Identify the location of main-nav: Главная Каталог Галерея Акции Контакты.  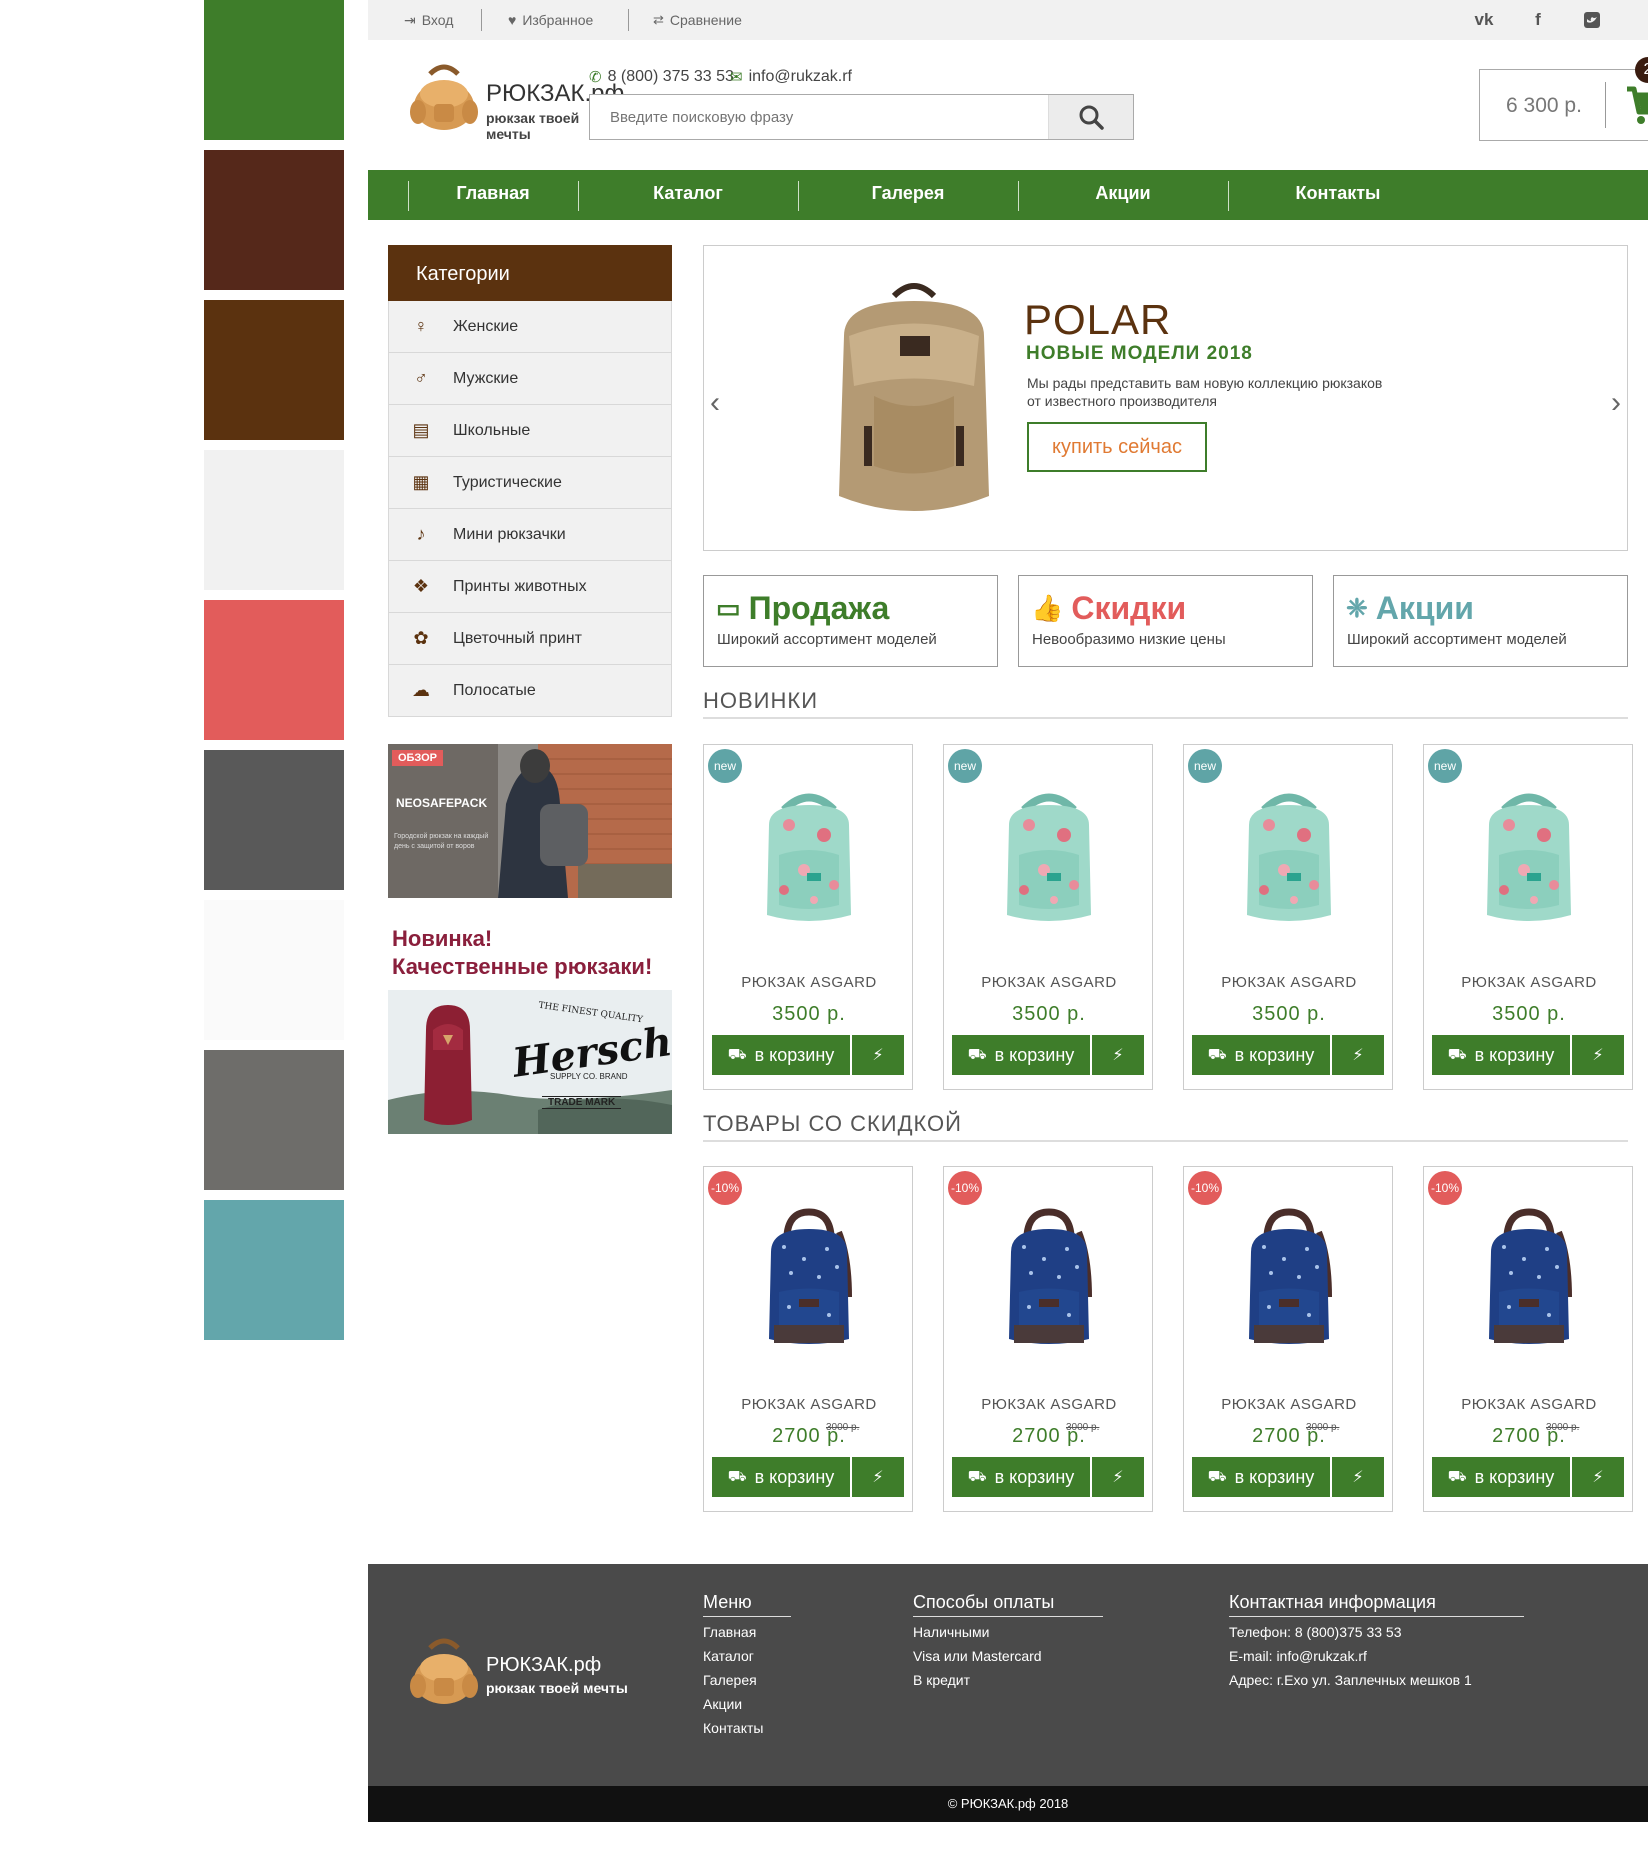
(1008, 195).